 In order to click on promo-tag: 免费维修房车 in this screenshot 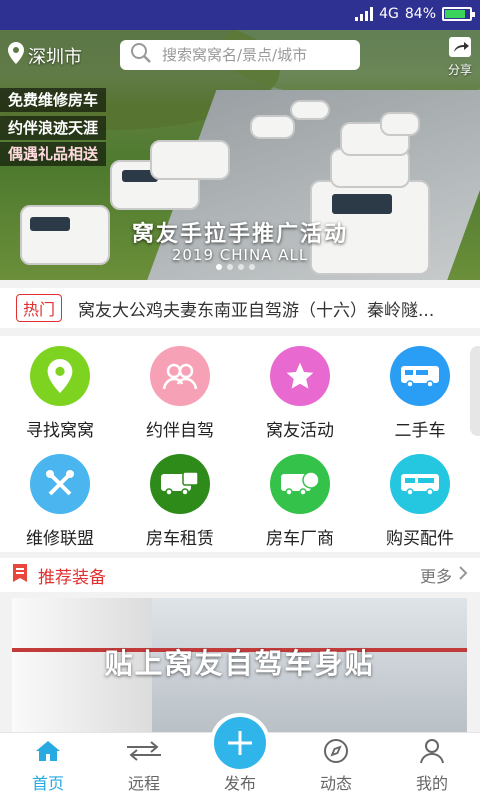, I will do `click(53, 100)`.